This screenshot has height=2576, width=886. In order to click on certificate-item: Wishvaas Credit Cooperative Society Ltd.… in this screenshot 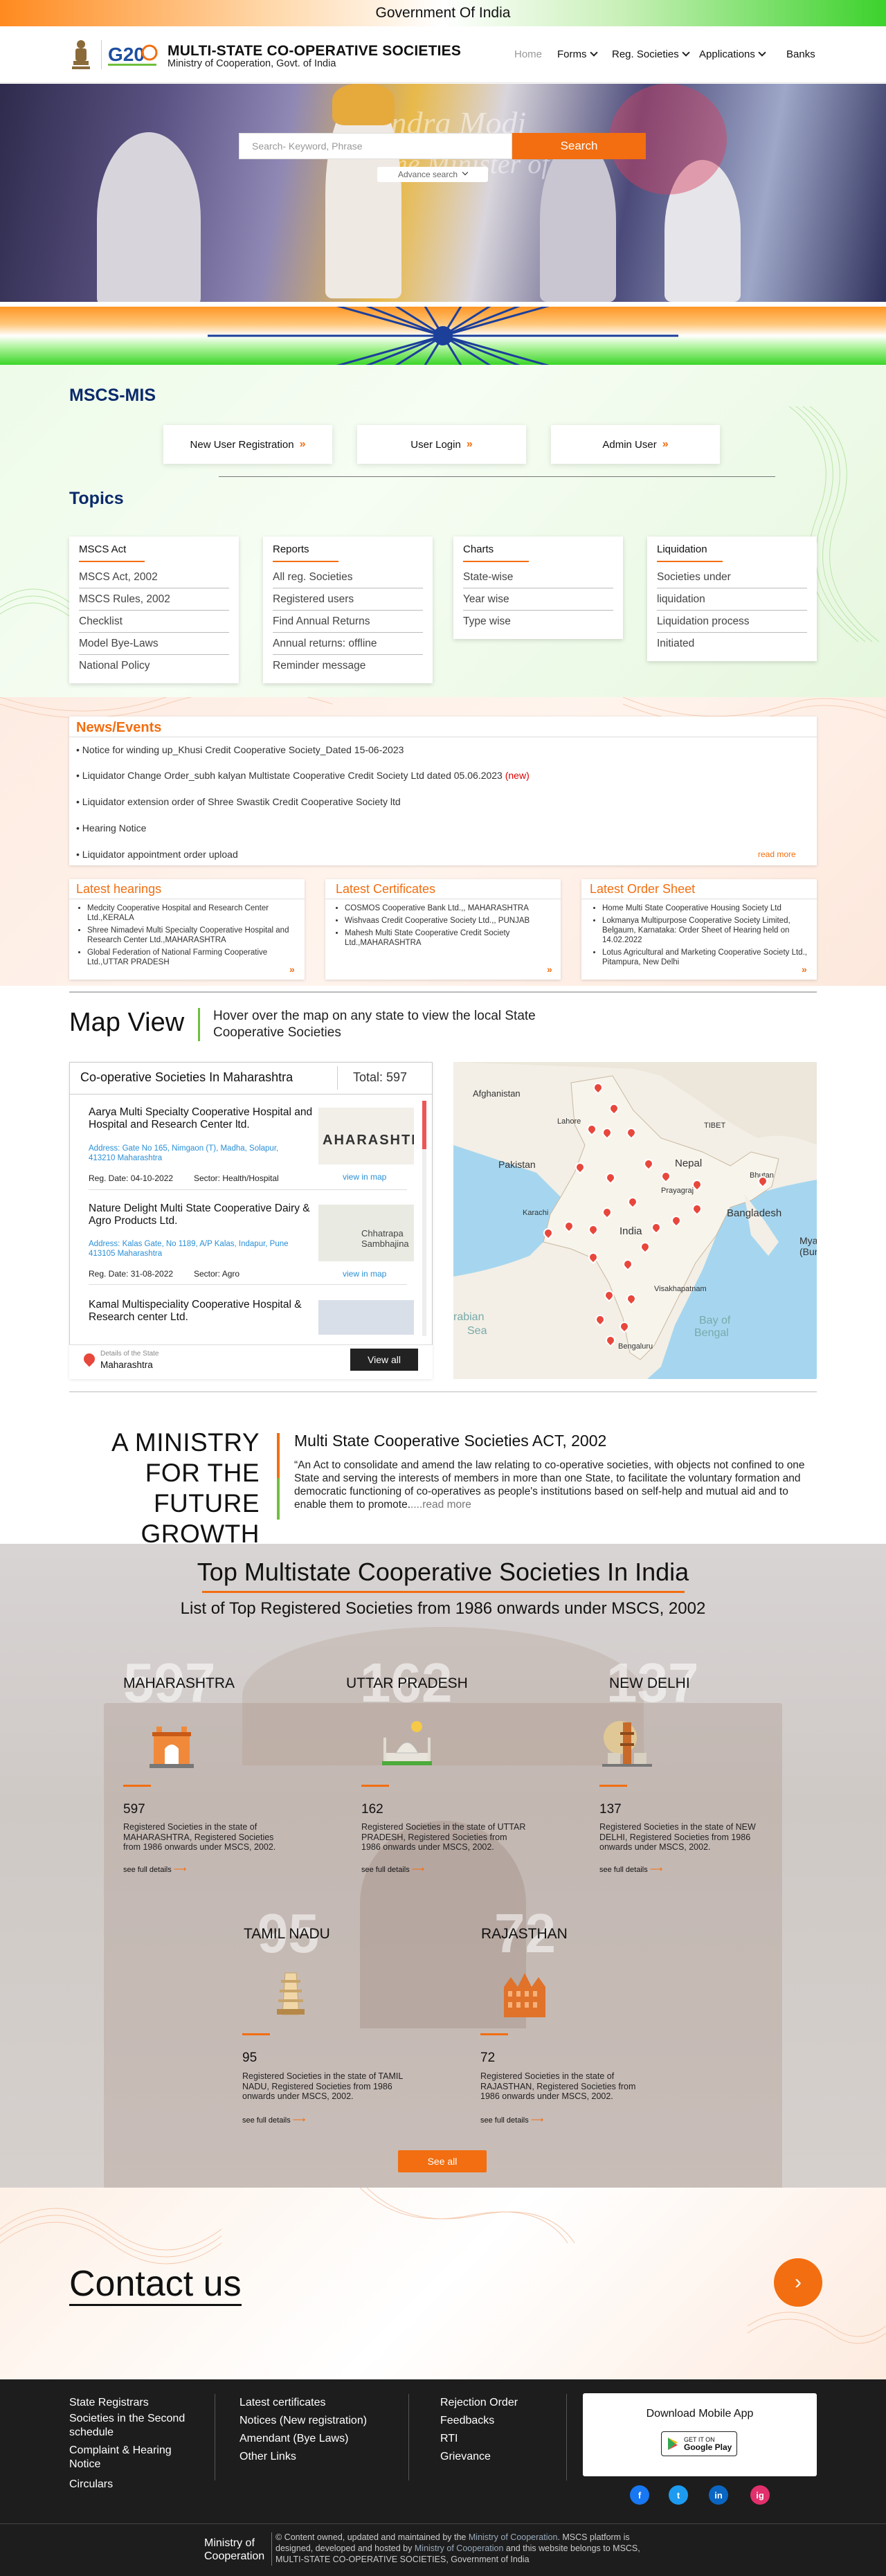, I will do `click(444, 921)`.